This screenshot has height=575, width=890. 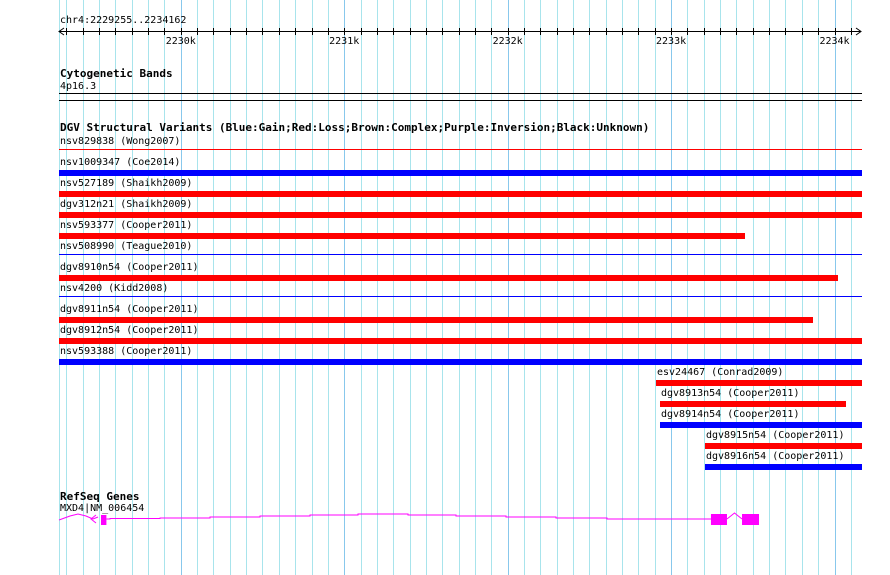 What do you see at coordinates (116, 73) in the screenshot?
I see `cytoband-track-title: Cytogenetic Bands` at bounding box center [116, 73].